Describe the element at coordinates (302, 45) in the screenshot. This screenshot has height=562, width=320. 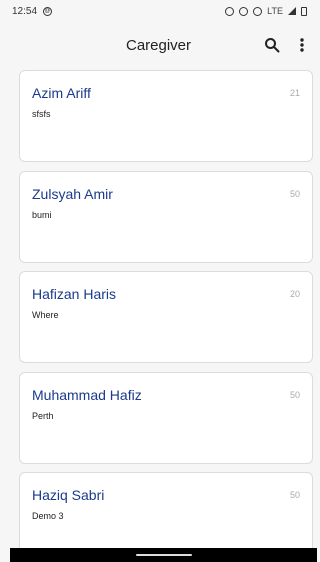
I see `more-options-icon` at that location.